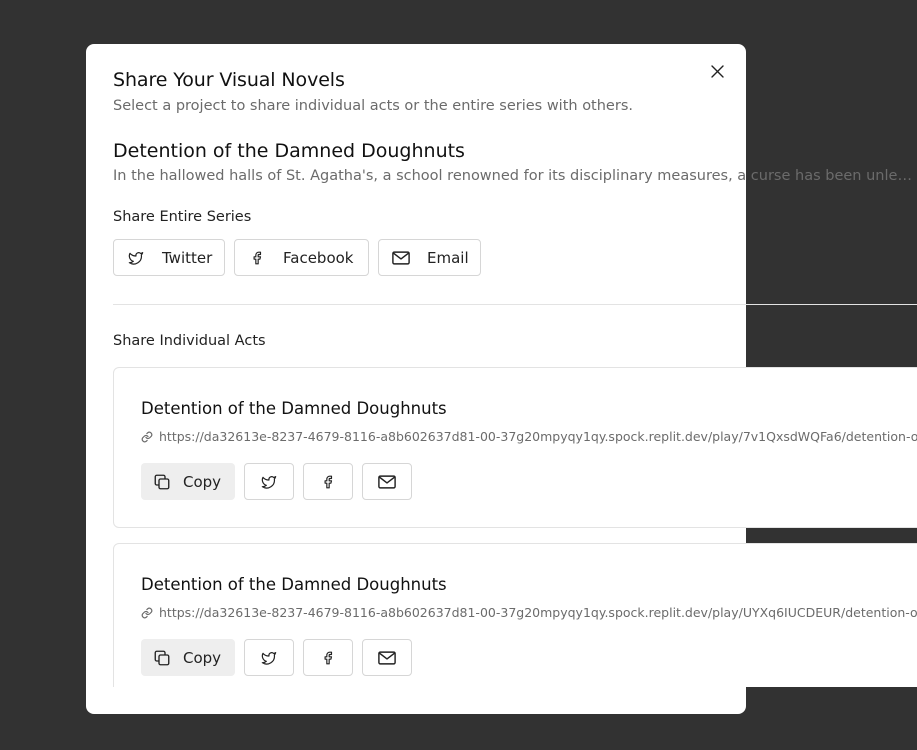  I want to click on share-series-email-button: Email, so click(429, 257).